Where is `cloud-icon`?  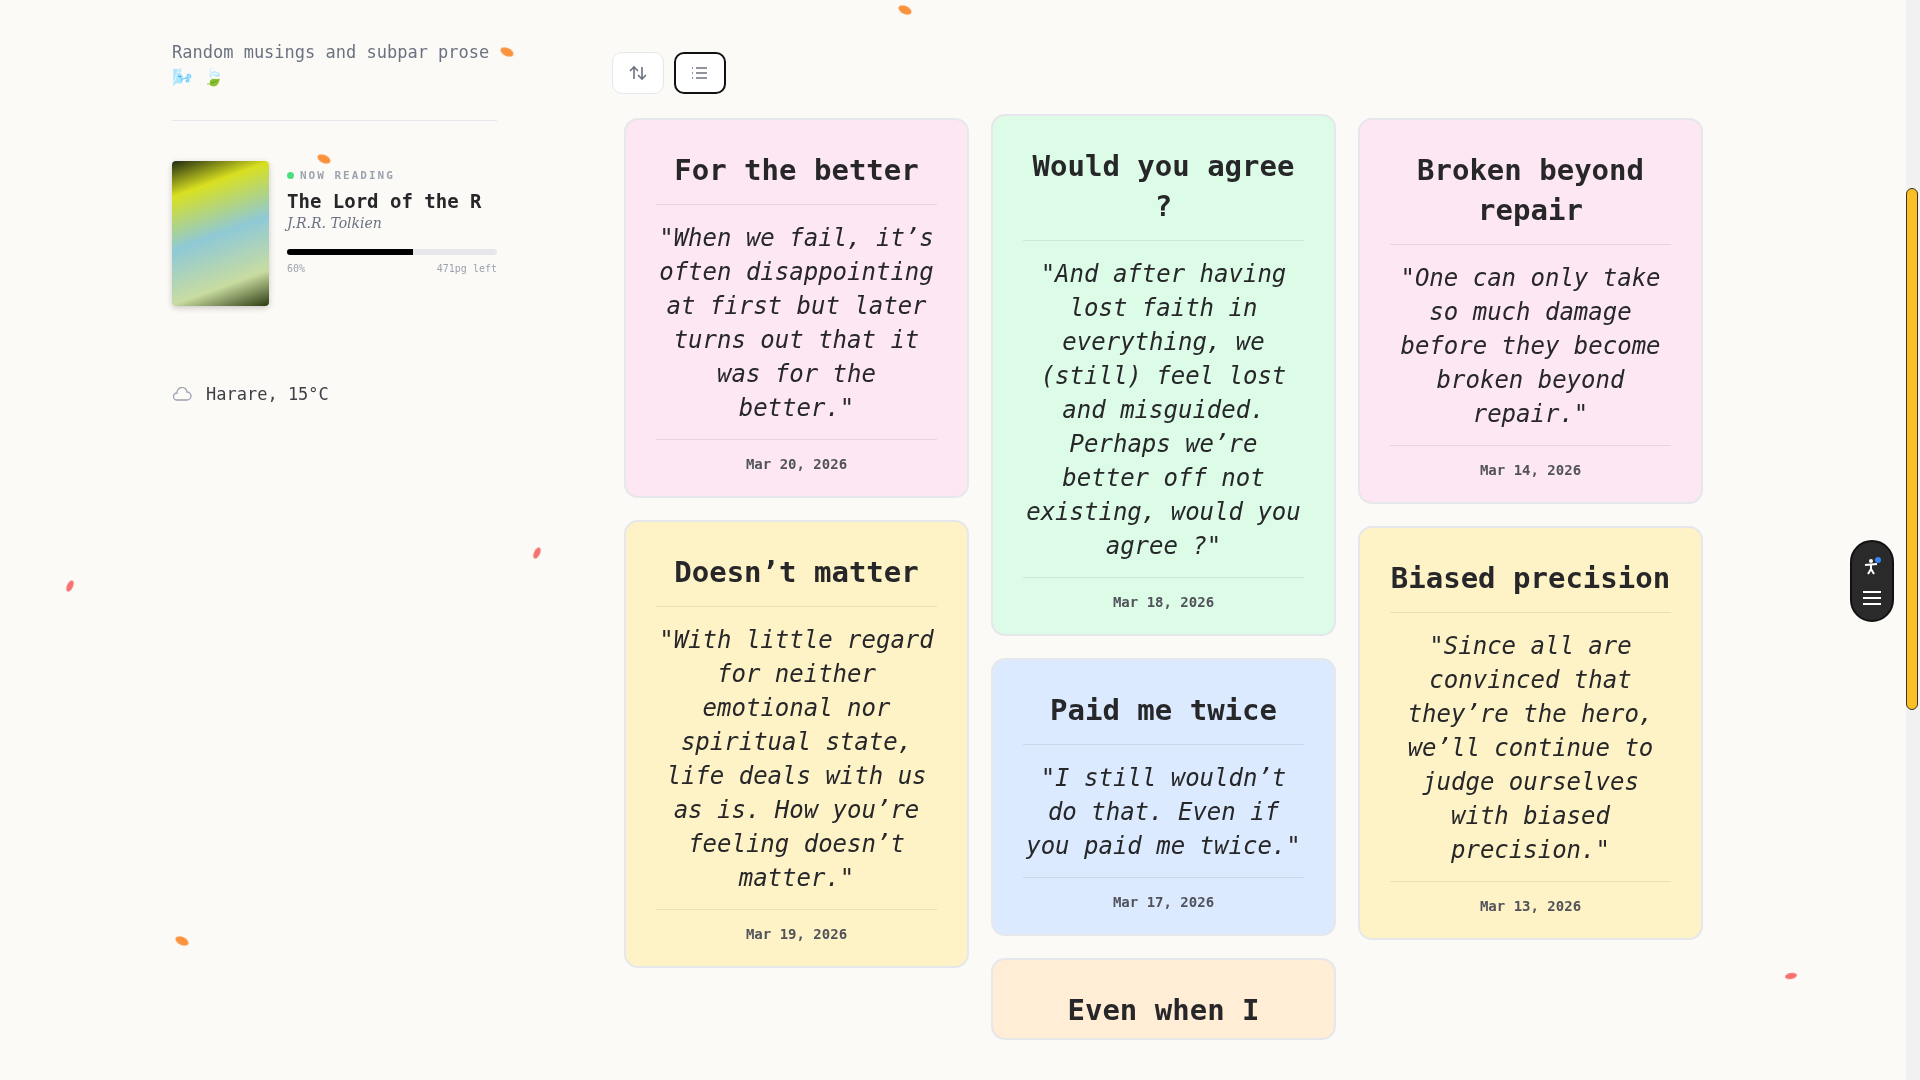 cloud-icon is located at coordinates (182, 394).